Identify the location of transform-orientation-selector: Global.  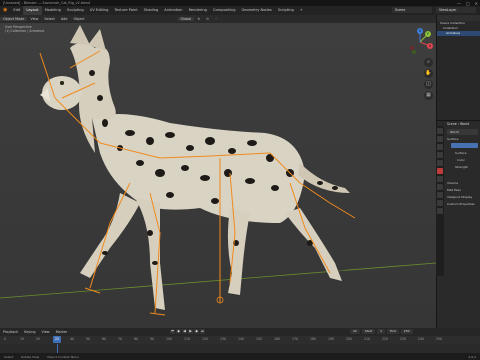
(186, 19).